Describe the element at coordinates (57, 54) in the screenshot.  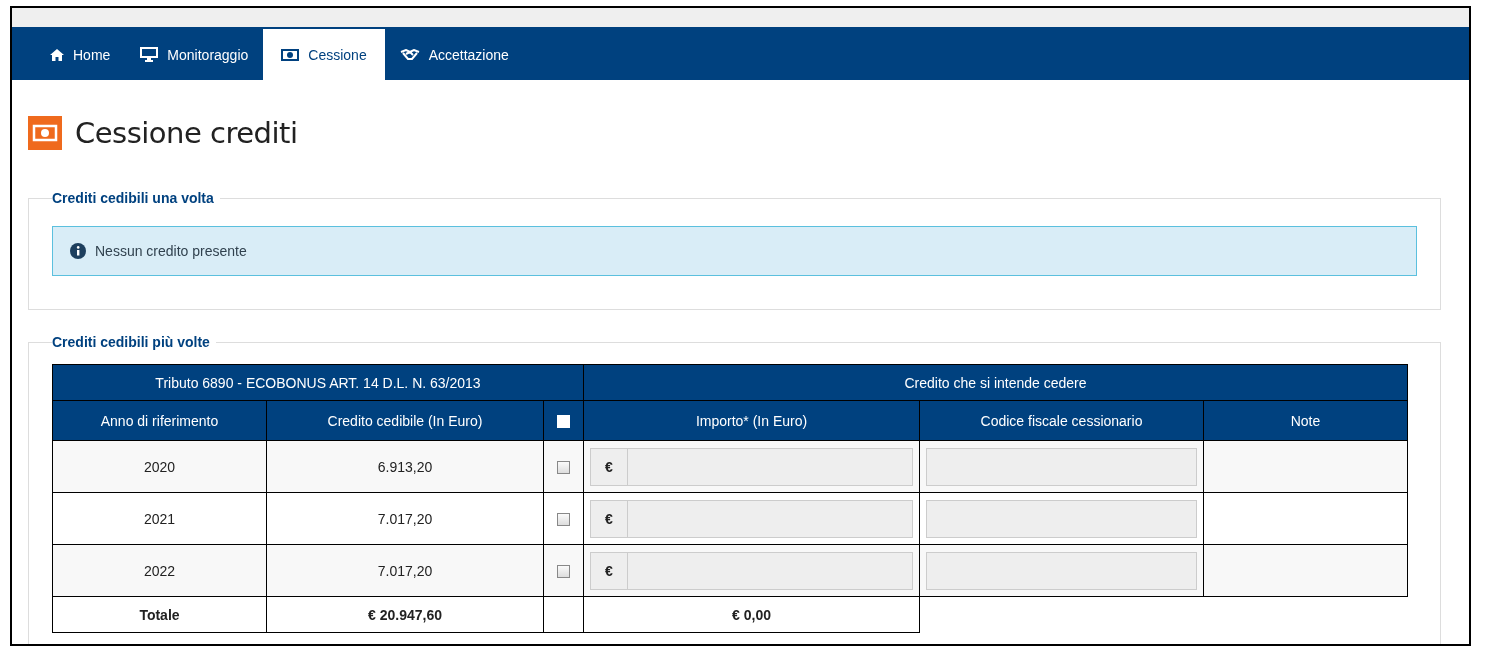
I see `home-icon` at that location.